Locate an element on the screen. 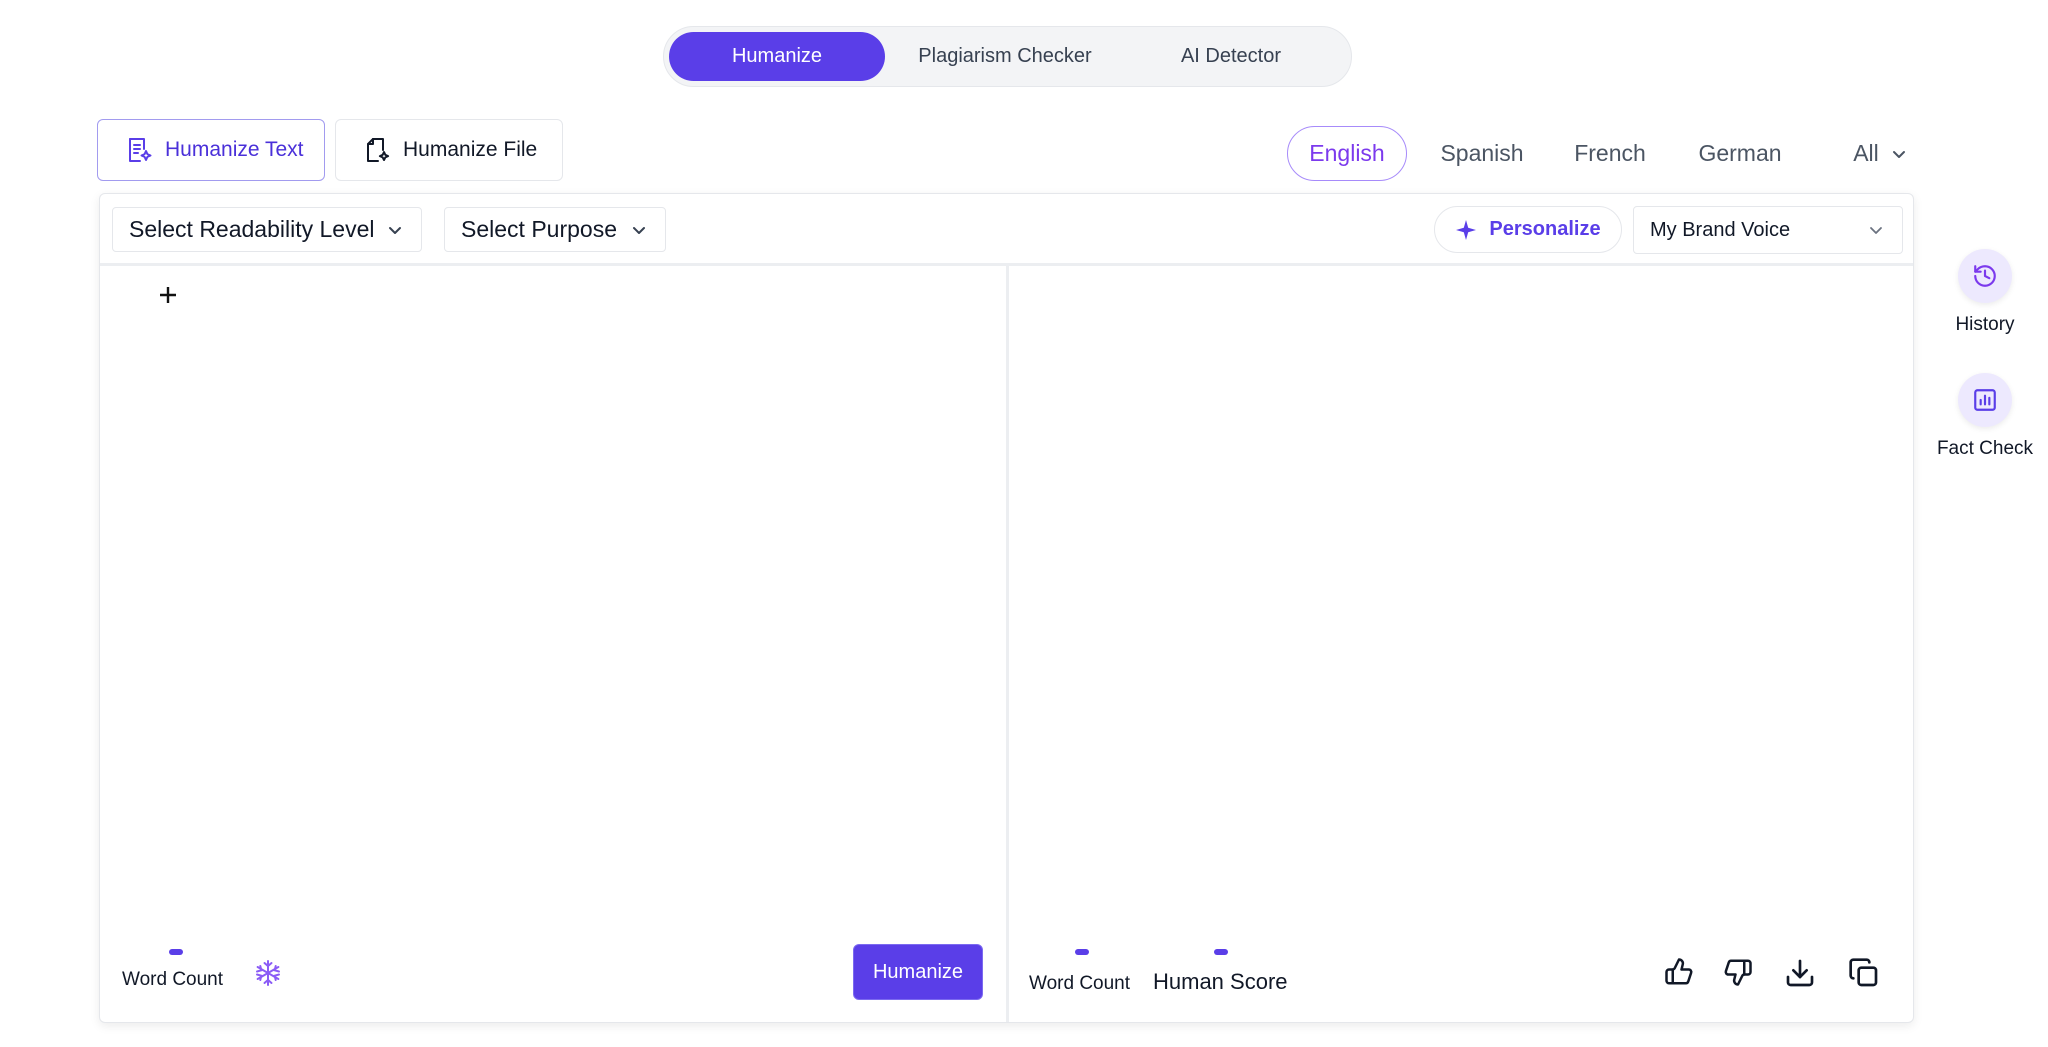  readability-level-dropdown: Select Readability Level is located at coordinates (267, 229).